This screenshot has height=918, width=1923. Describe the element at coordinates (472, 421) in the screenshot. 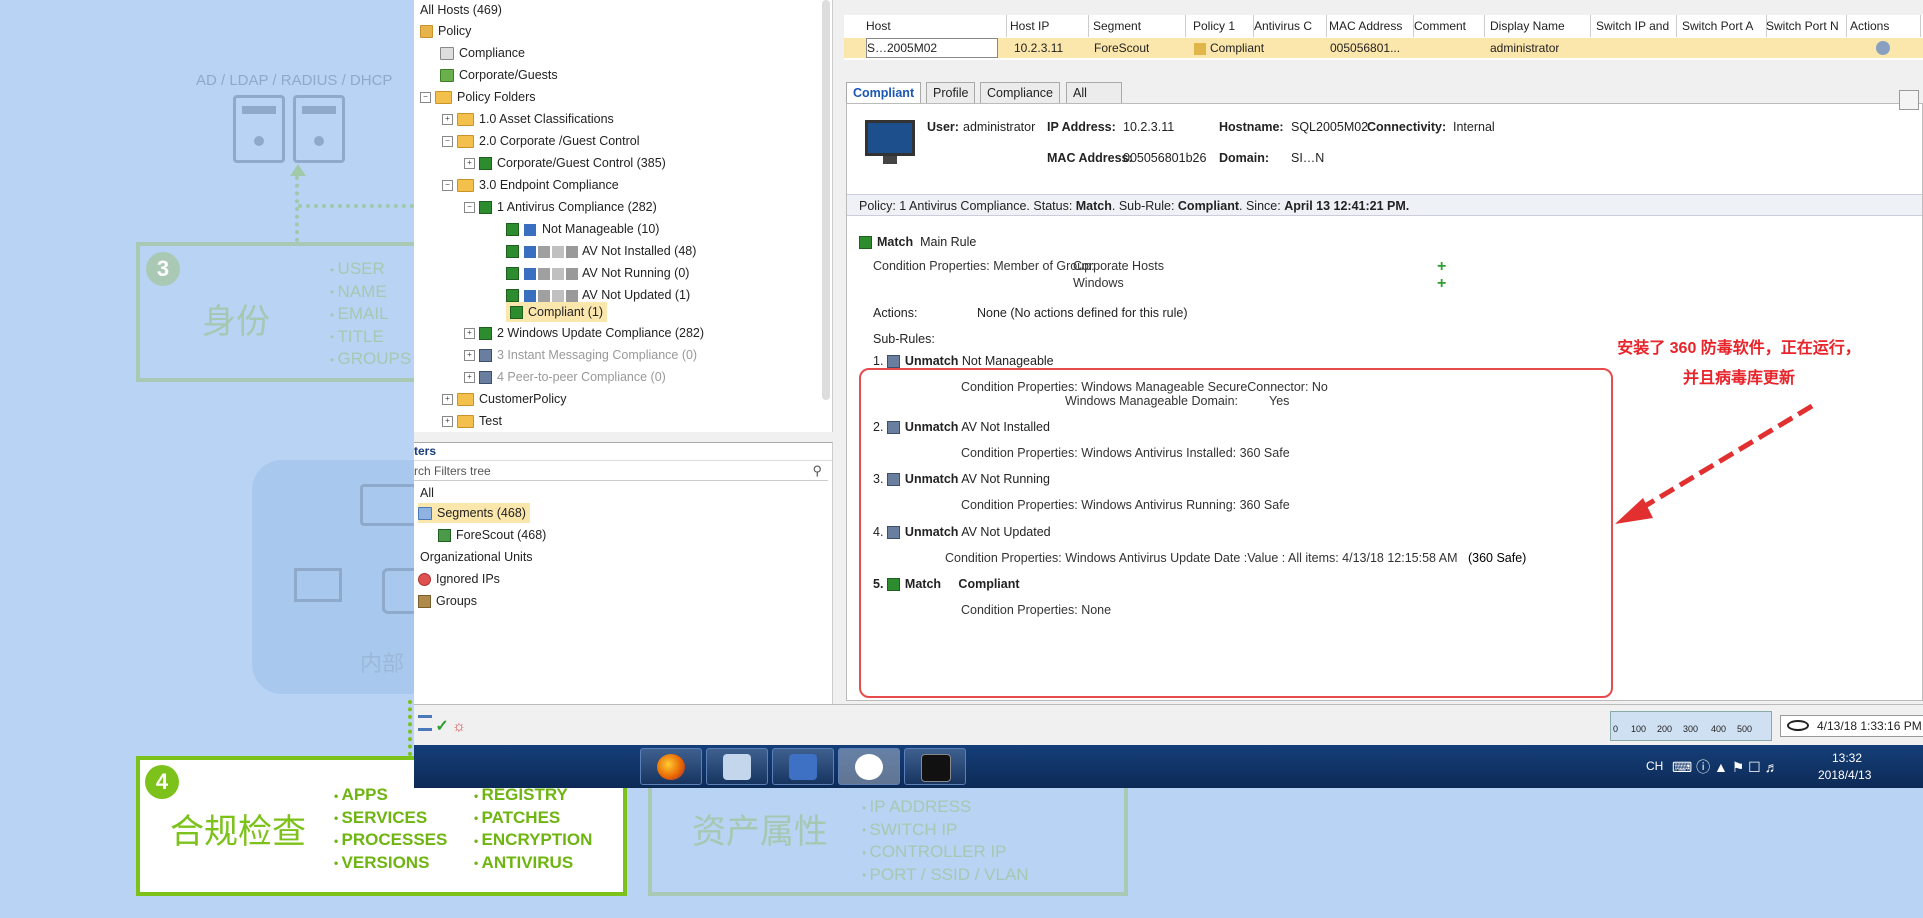

I see `tree-test: + Test` at that location.